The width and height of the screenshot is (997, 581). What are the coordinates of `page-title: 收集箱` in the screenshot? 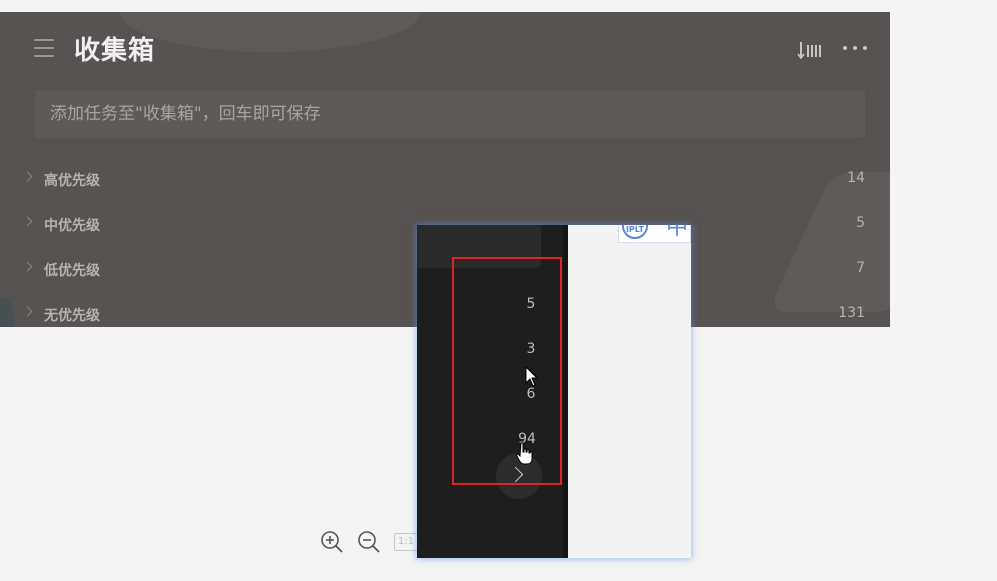 It's located at (115, 51).